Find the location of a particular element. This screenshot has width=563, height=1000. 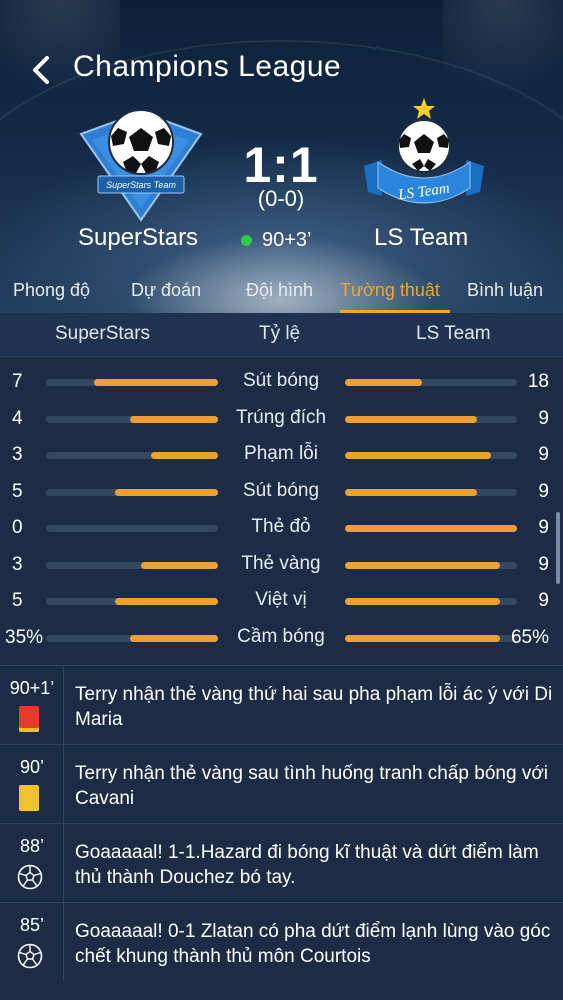

back-button is located at coordinates (41, 70).